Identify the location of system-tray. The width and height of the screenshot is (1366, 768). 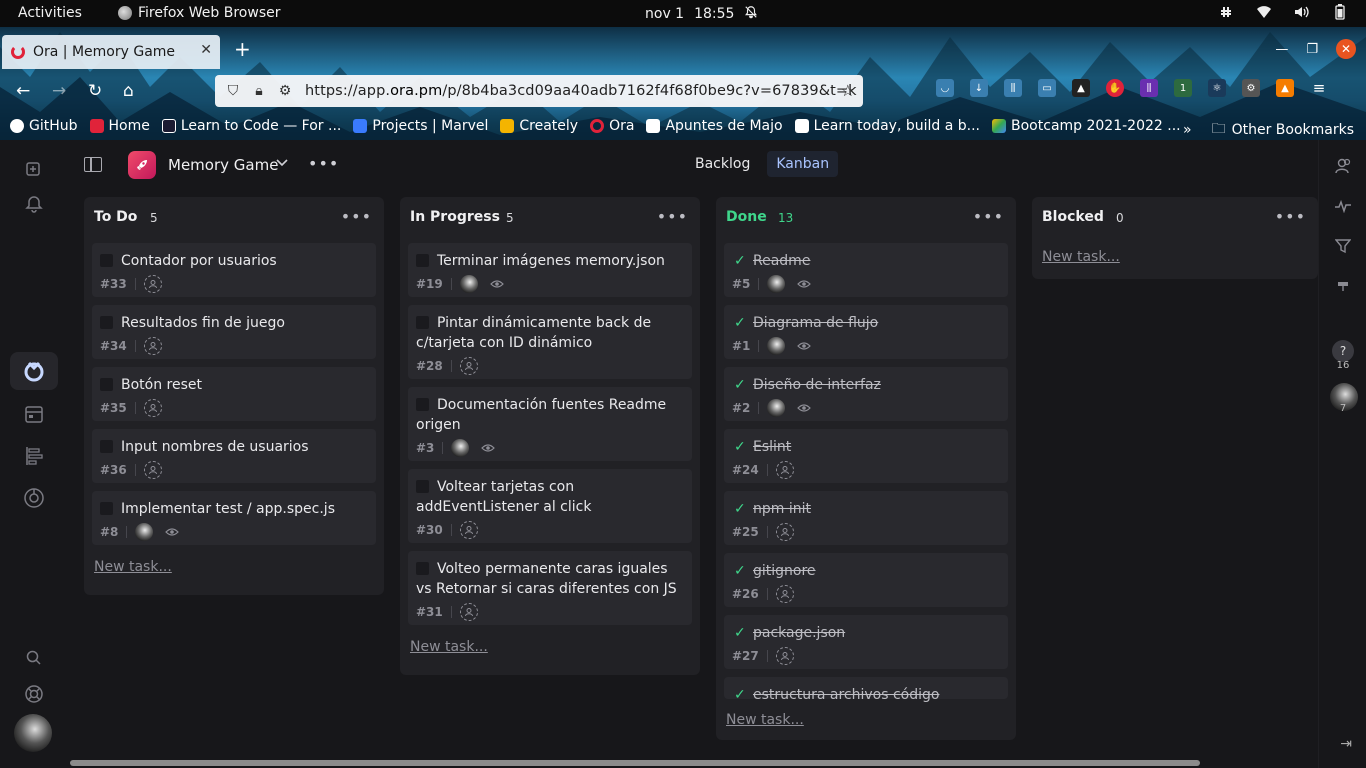
(1283, 12).